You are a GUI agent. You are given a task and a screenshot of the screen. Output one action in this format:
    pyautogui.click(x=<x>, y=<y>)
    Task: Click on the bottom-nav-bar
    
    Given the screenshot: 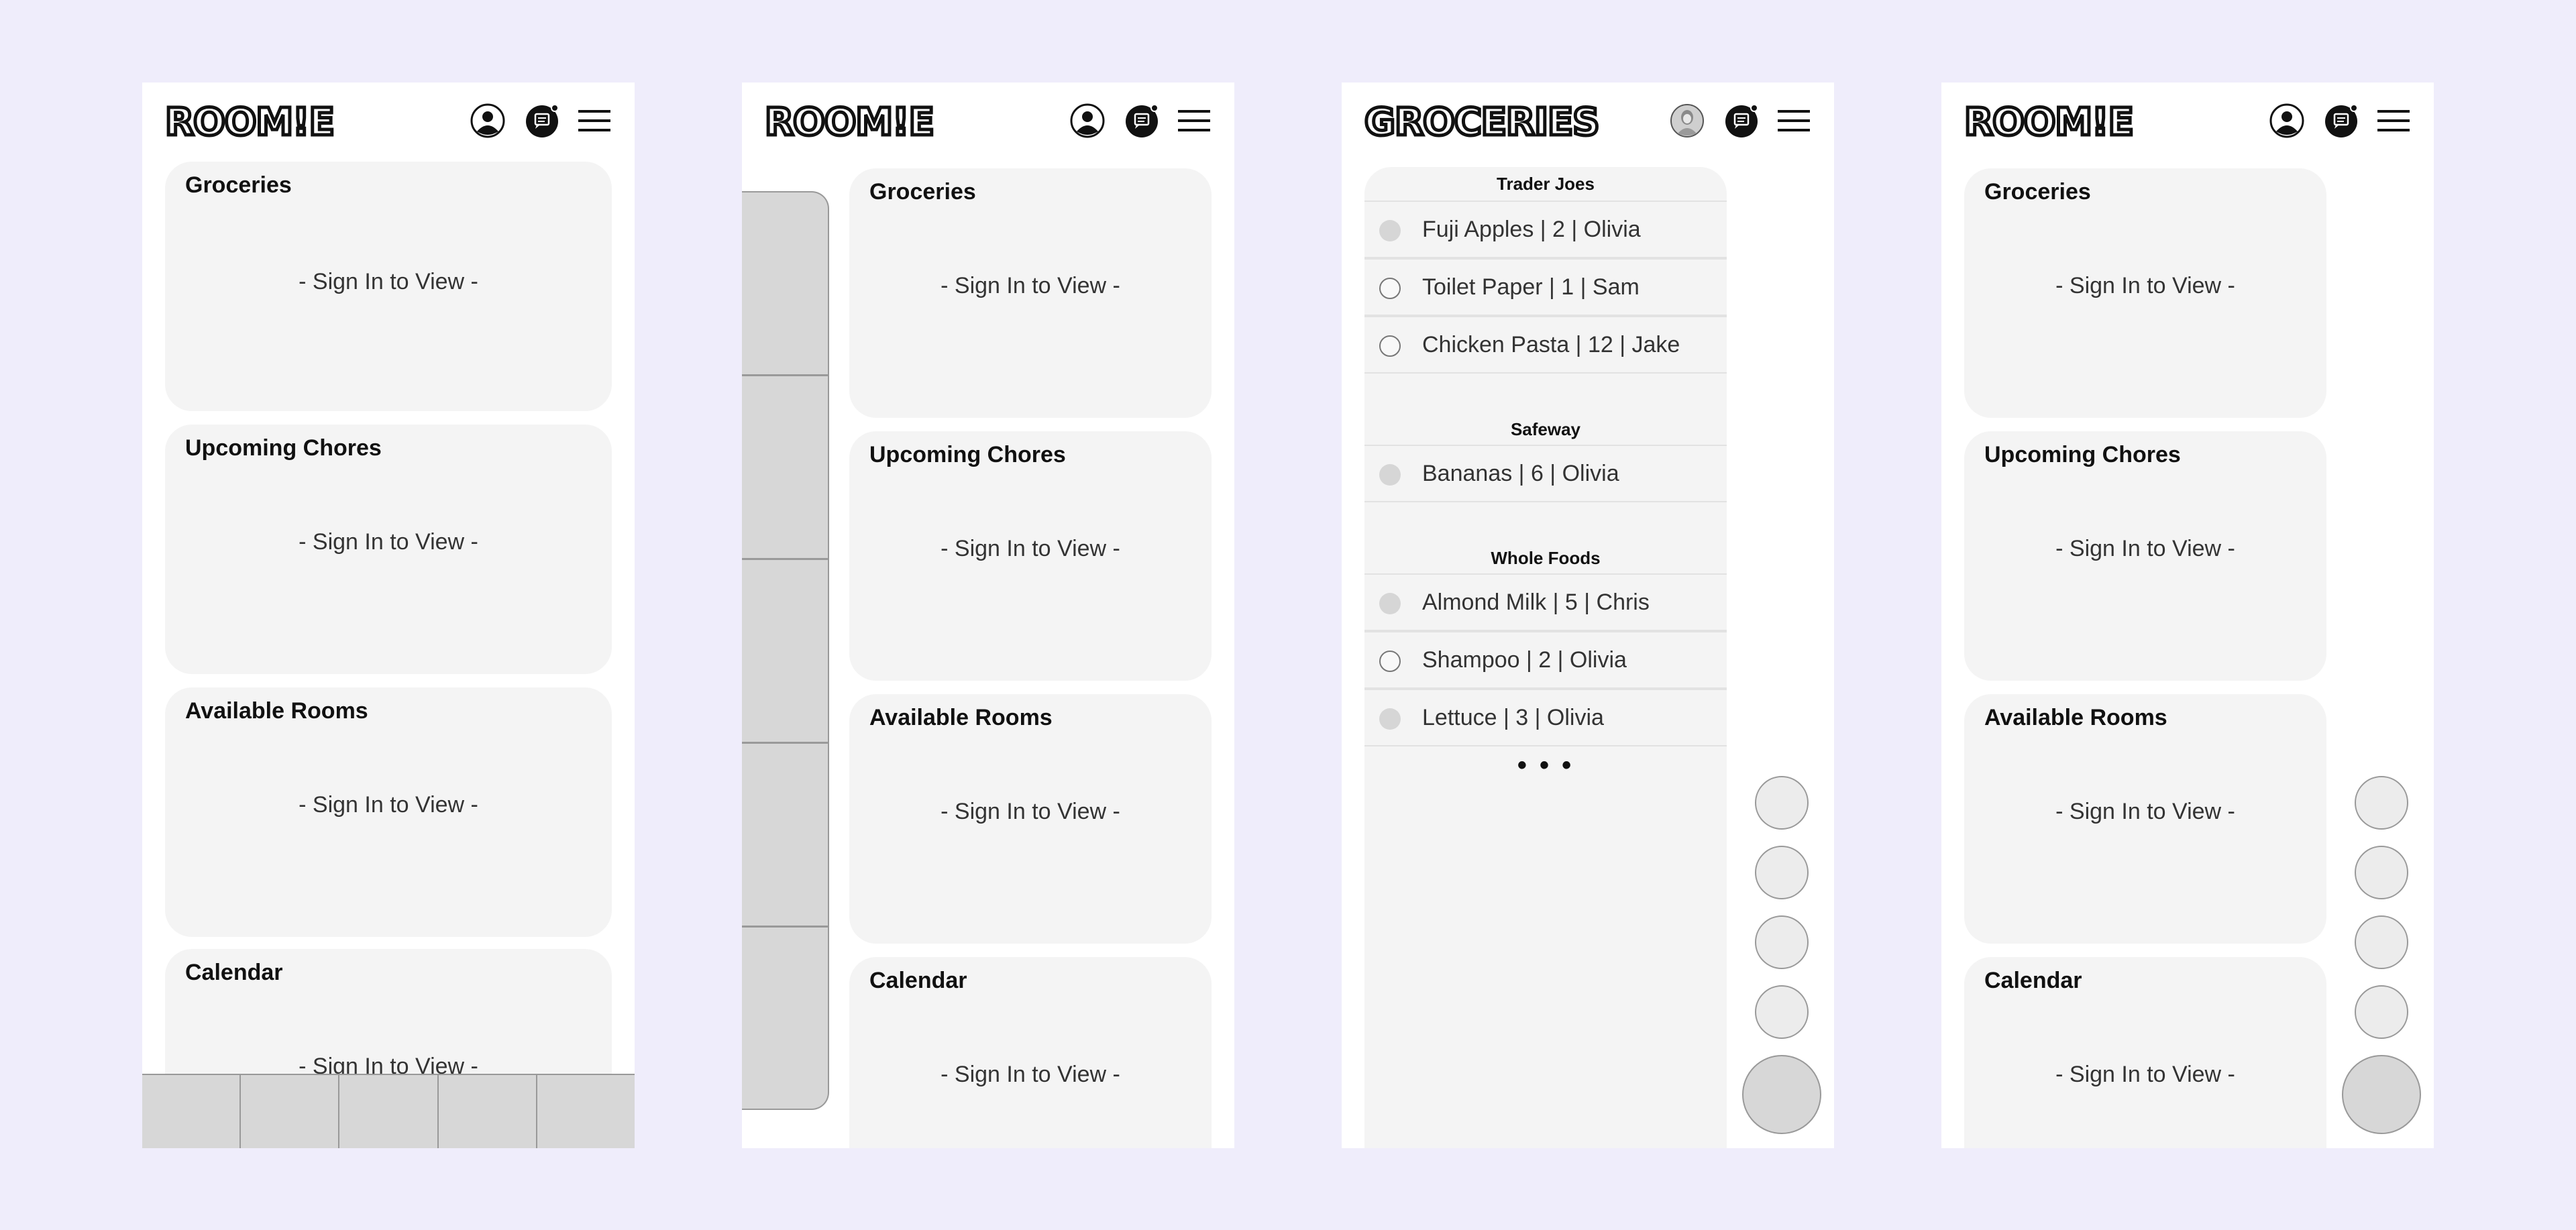 What is the action you would take?
    pyautogui.click(x=388, y=1111)
    